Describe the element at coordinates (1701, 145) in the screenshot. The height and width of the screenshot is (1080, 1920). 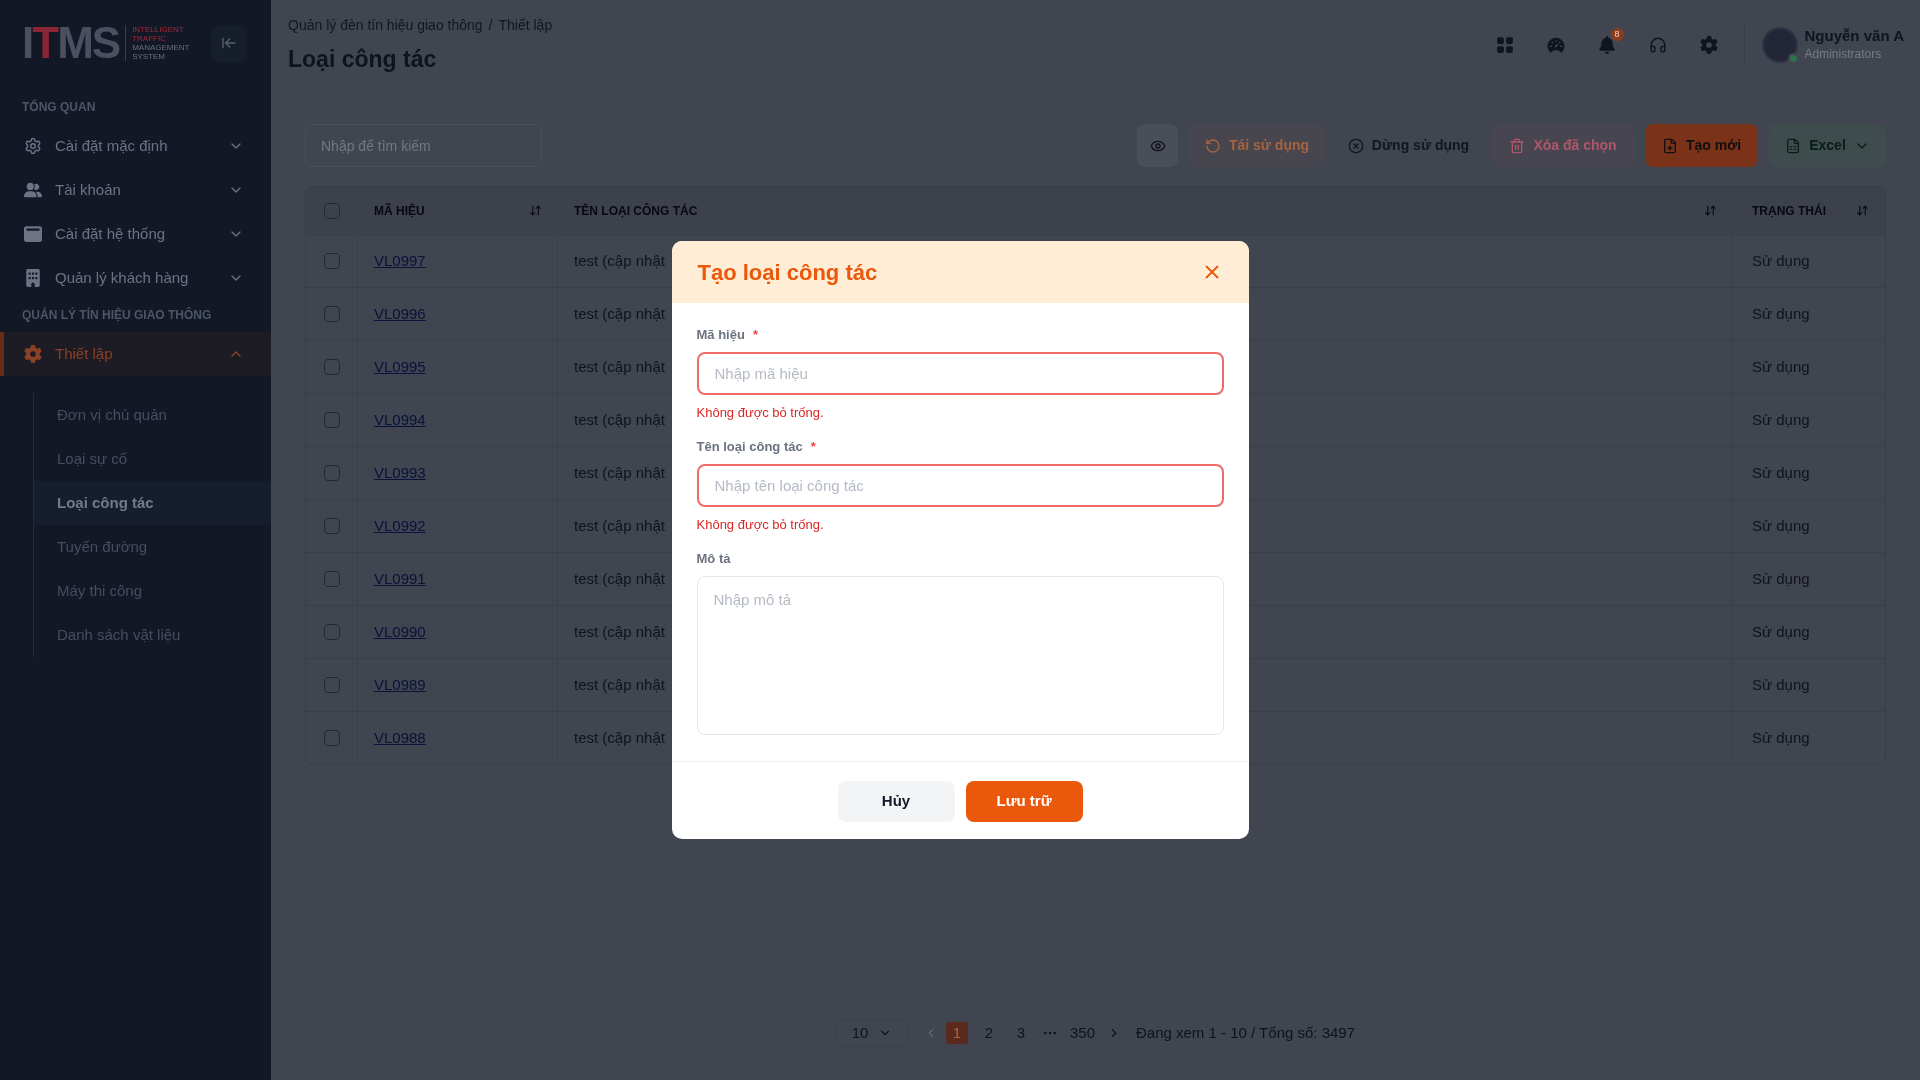
I see `create-button: Tạo mới` at that location.